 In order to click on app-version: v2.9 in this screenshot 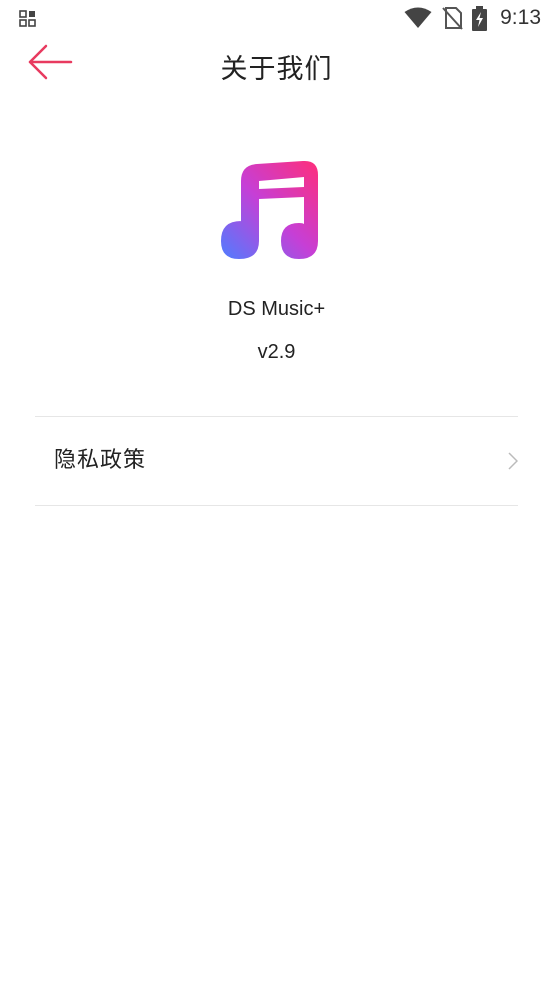, I will do `click(276, 352)`.